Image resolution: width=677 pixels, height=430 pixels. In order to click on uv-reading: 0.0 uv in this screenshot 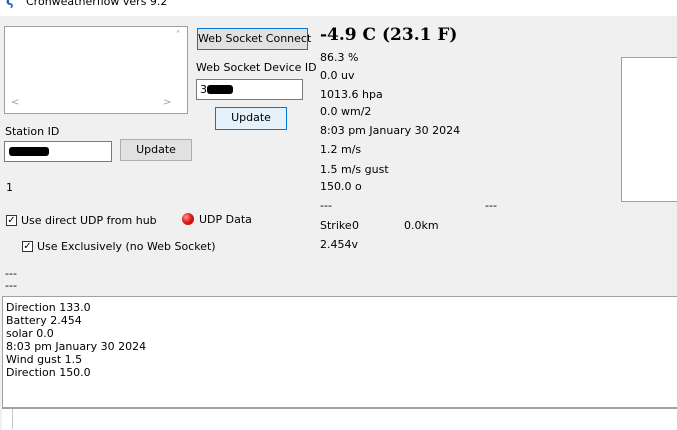, I will do `click(337, 75)`.